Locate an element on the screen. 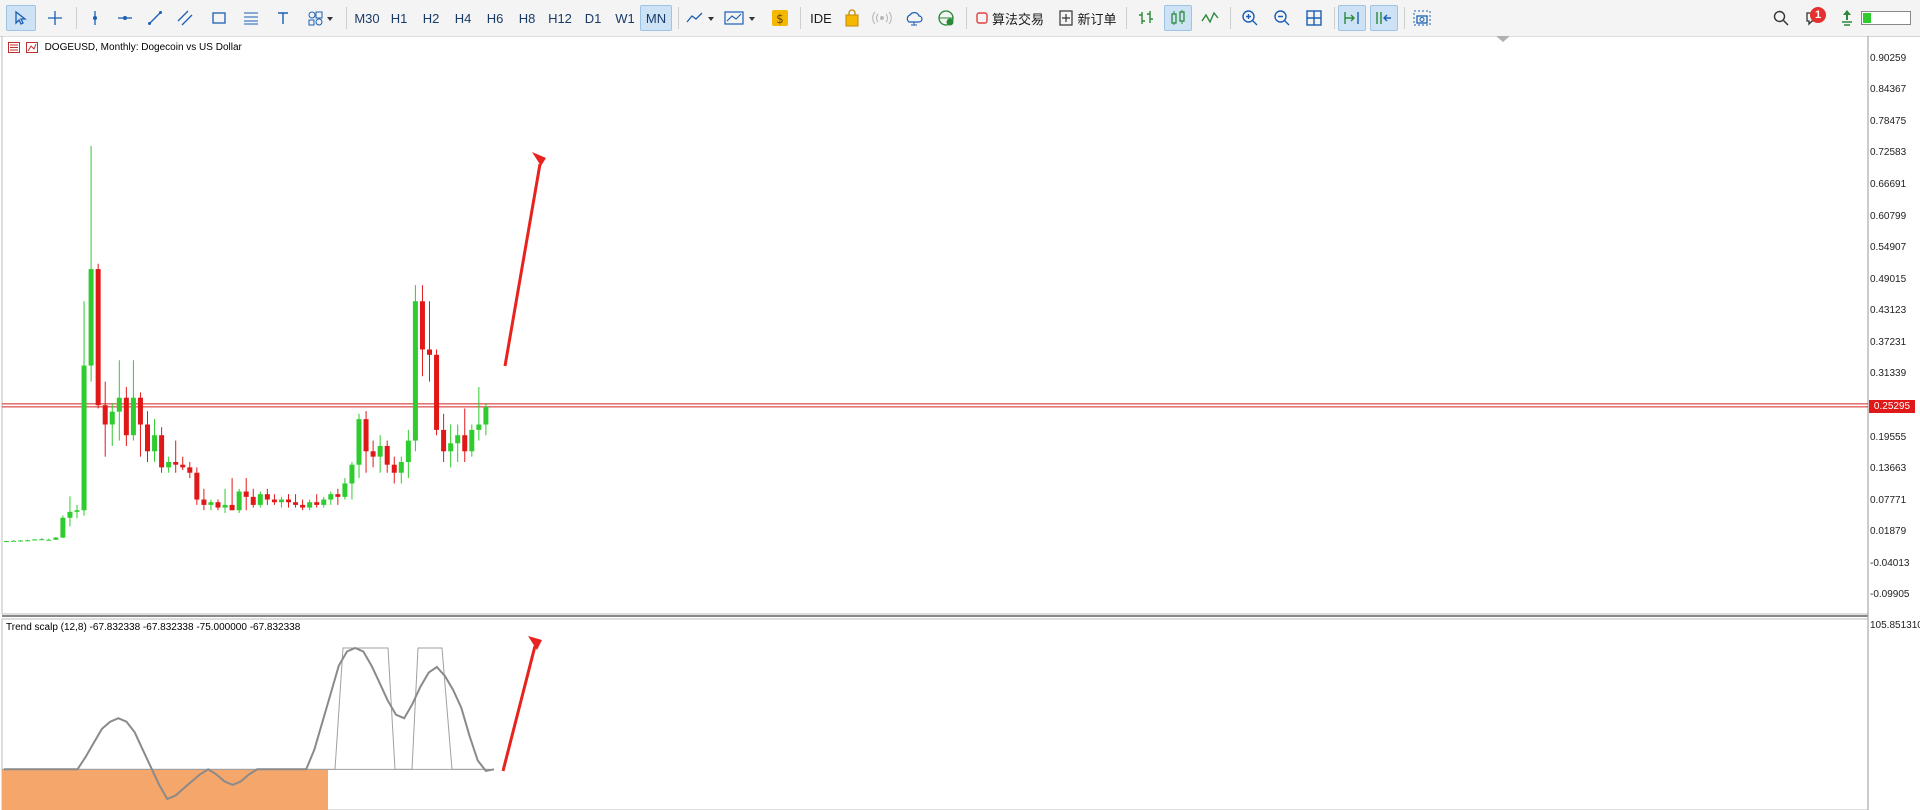  auto-scroll-icon is located at coordinates (1352, 18).